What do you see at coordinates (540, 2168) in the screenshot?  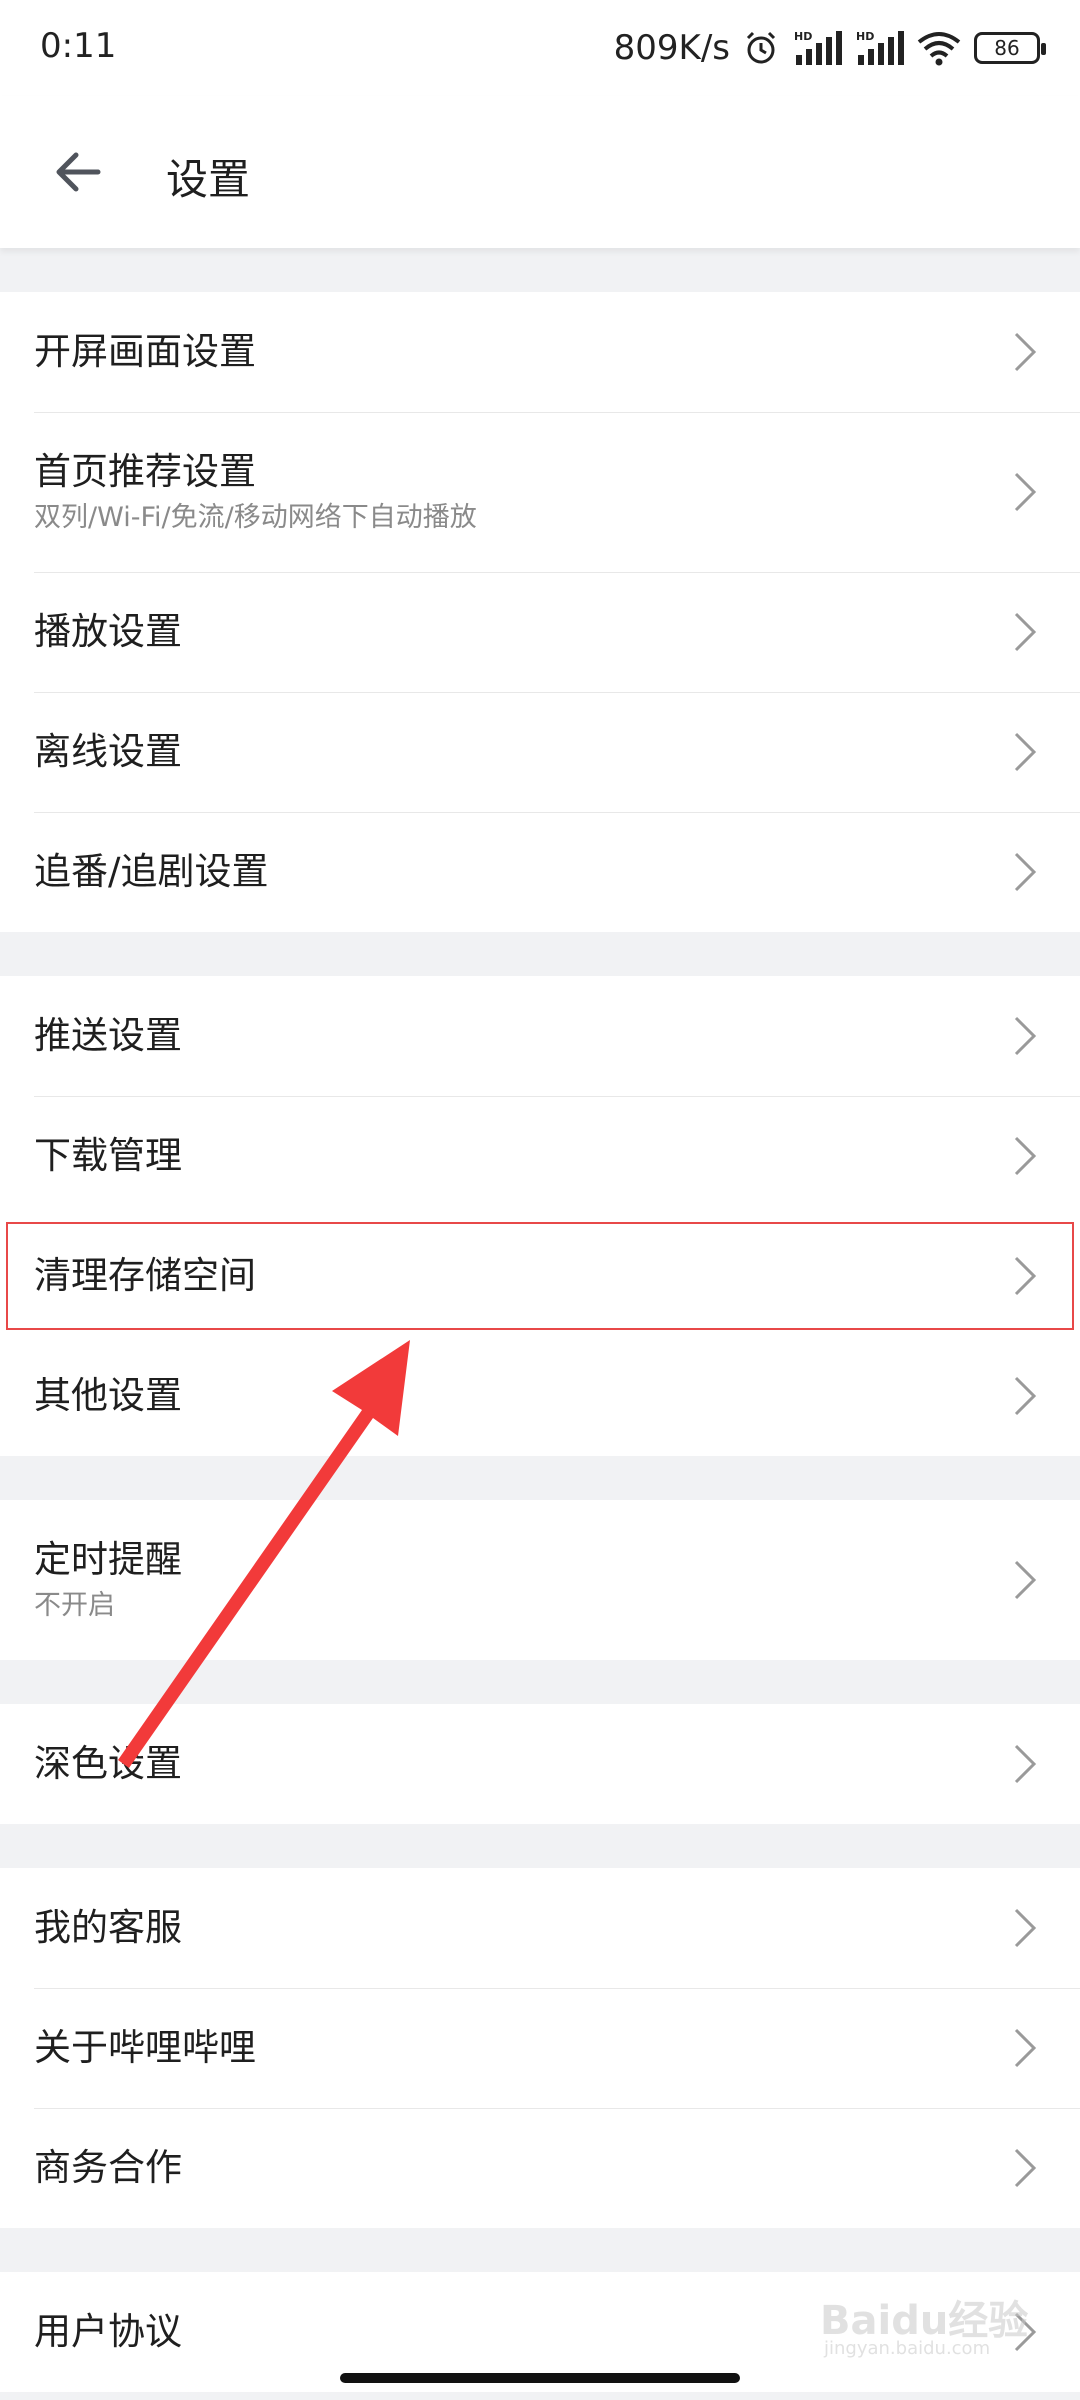 I see `settings-item-business: 商务合作` at bounding box center [540, 2168].